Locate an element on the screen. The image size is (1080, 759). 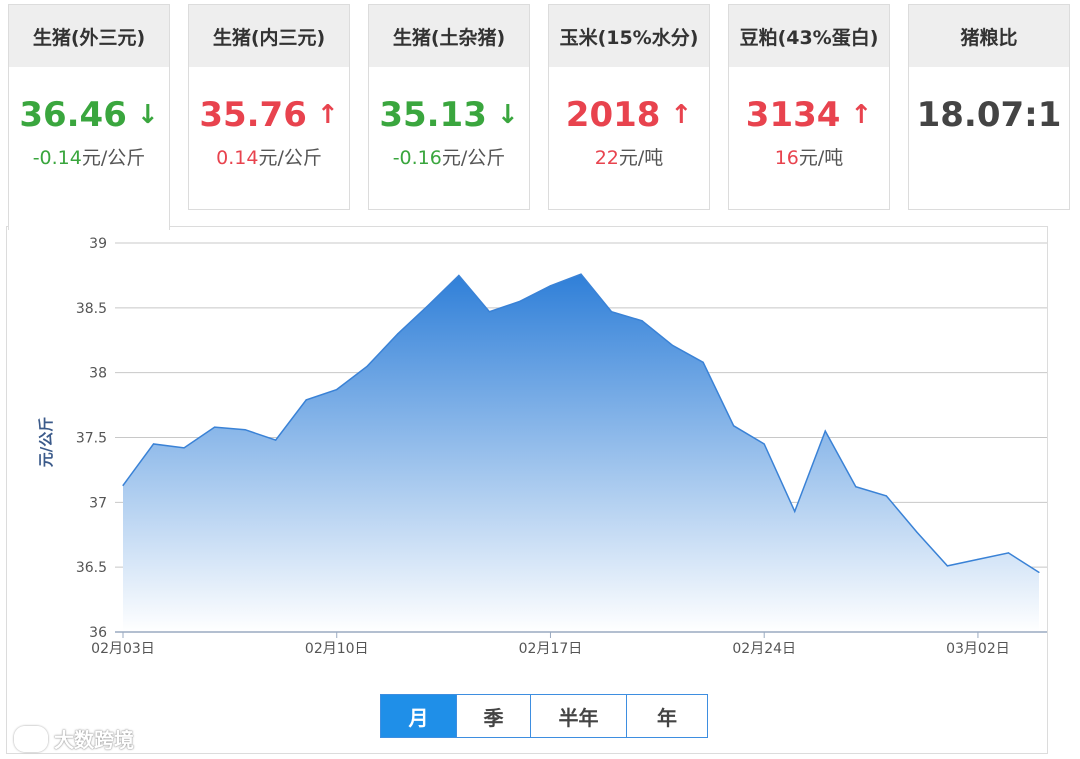
y-tick-label: 37.5 is located at coordinates (91, 439).